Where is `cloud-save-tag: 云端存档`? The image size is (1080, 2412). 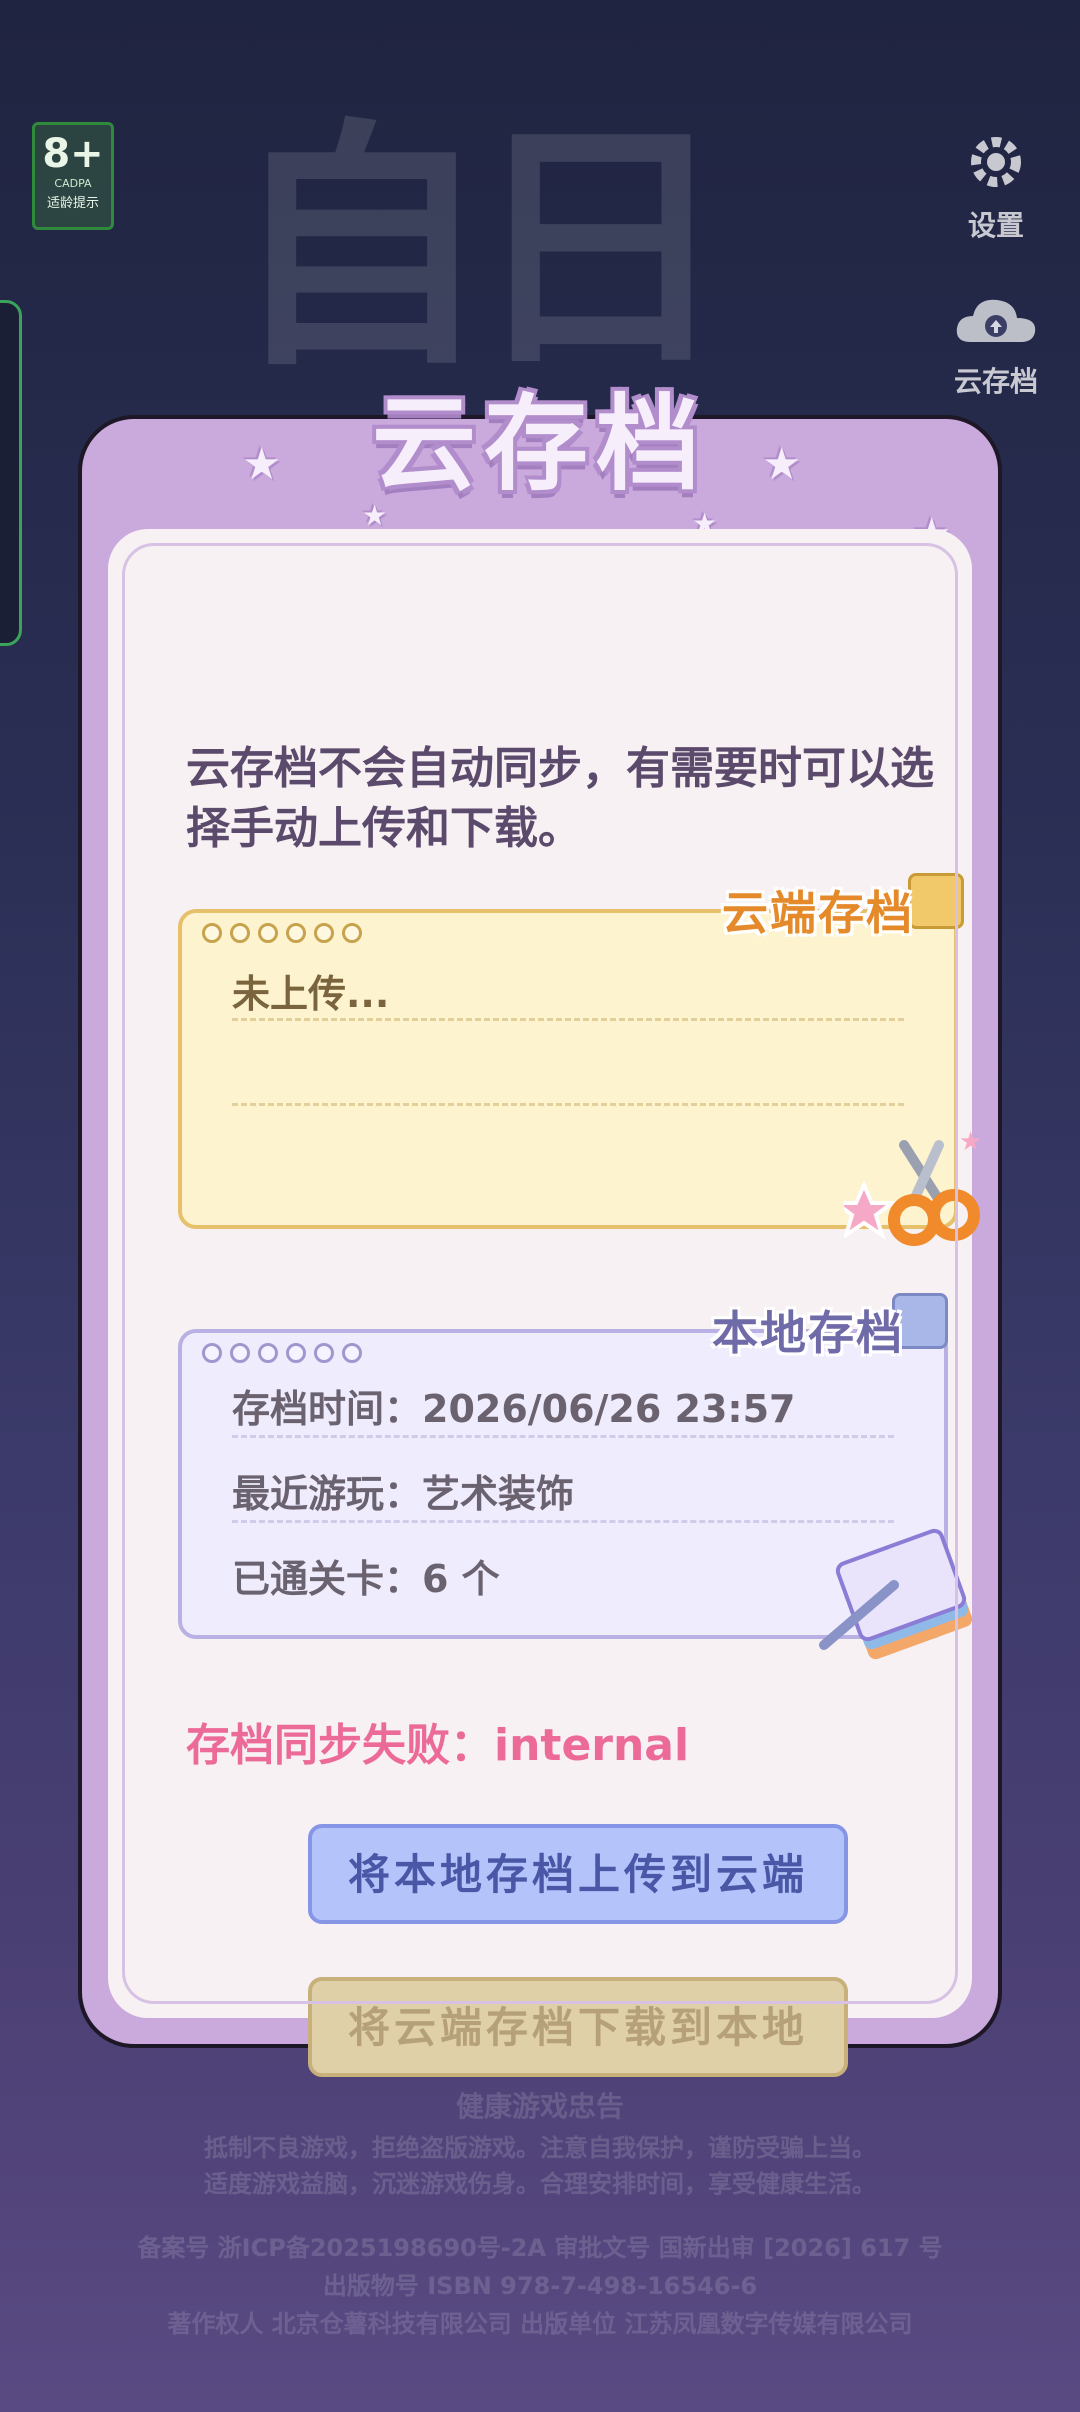 cloud-save-tag: 云端存档 is located at coordinates (818, 913).